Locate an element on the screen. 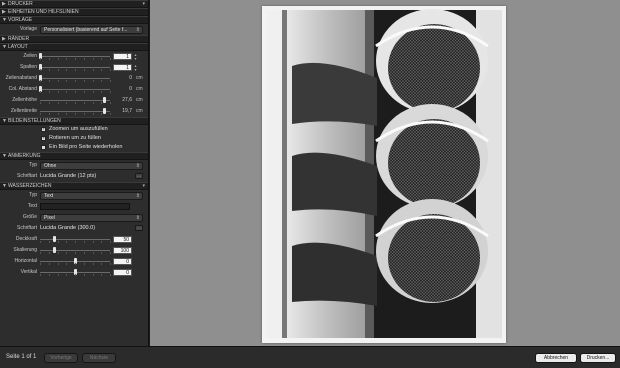  einbild-label: Ein Bild pro Seite wiederholen is located at coordinates (86, 147).